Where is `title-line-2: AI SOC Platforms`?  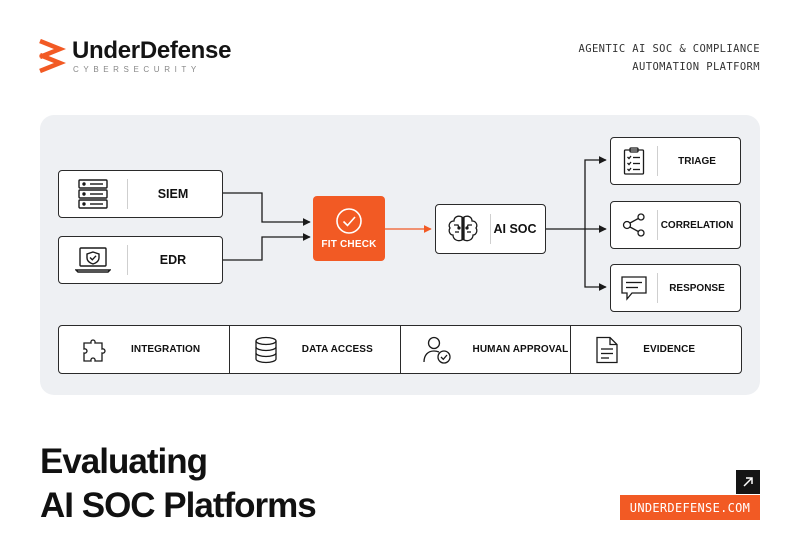
title-line-2: AI SOC Platforms is located at coordinates (178, 505).